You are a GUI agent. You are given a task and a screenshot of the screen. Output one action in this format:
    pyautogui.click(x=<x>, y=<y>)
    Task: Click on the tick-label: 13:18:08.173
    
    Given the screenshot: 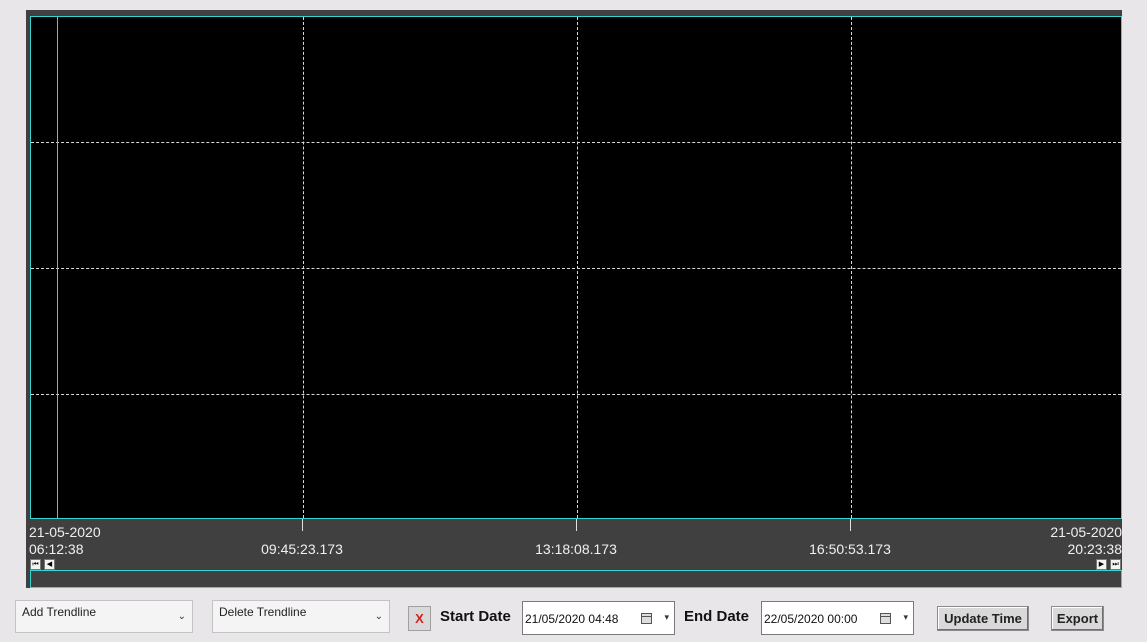 What is the action you would take?
    pyautogui.click(x=576, y=549)
    